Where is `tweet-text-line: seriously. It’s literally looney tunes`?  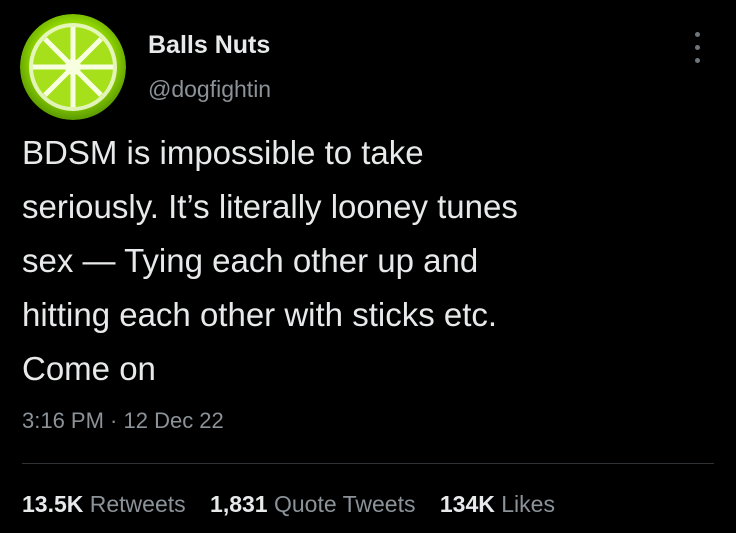
tweet-text-line: seriously. It’s literally looney tunes is located at coordinates (270, 206).